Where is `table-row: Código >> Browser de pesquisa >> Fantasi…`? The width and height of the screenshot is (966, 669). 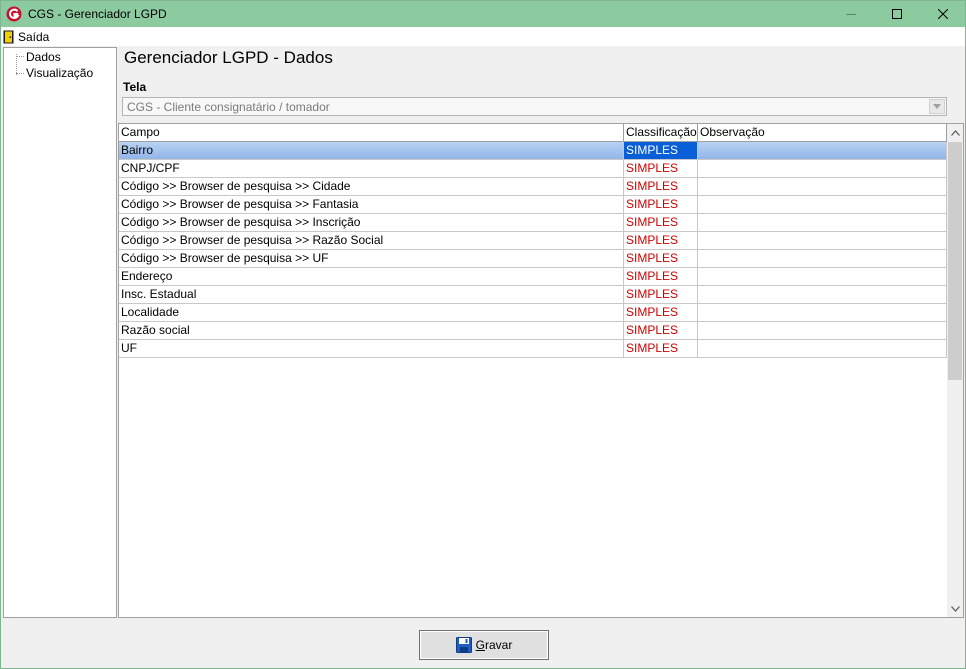
table-row: Código >> Browser de pesquisa >> Fantasi… is located at coordinates (533, 205).